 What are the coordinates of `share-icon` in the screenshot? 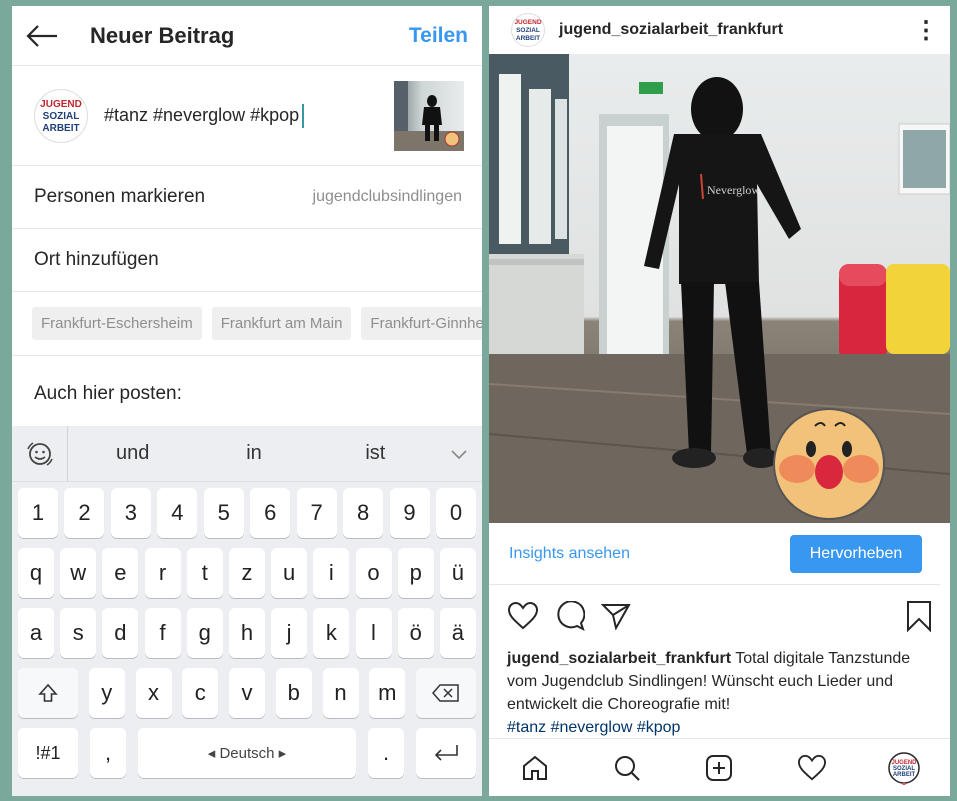 It's located at (616, 616).